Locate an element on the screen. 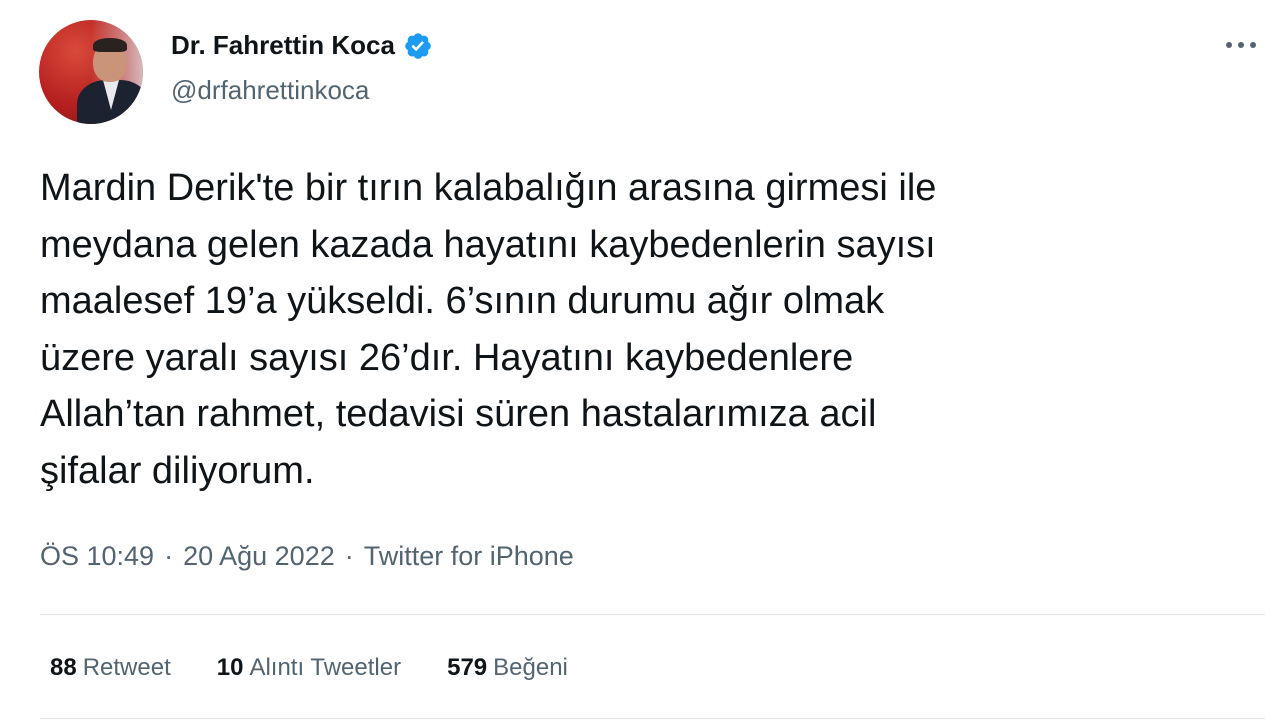 This screenshot has width=1280, height=720. retweet-stat: 88 Retweet is located at coordinates (110, 668).